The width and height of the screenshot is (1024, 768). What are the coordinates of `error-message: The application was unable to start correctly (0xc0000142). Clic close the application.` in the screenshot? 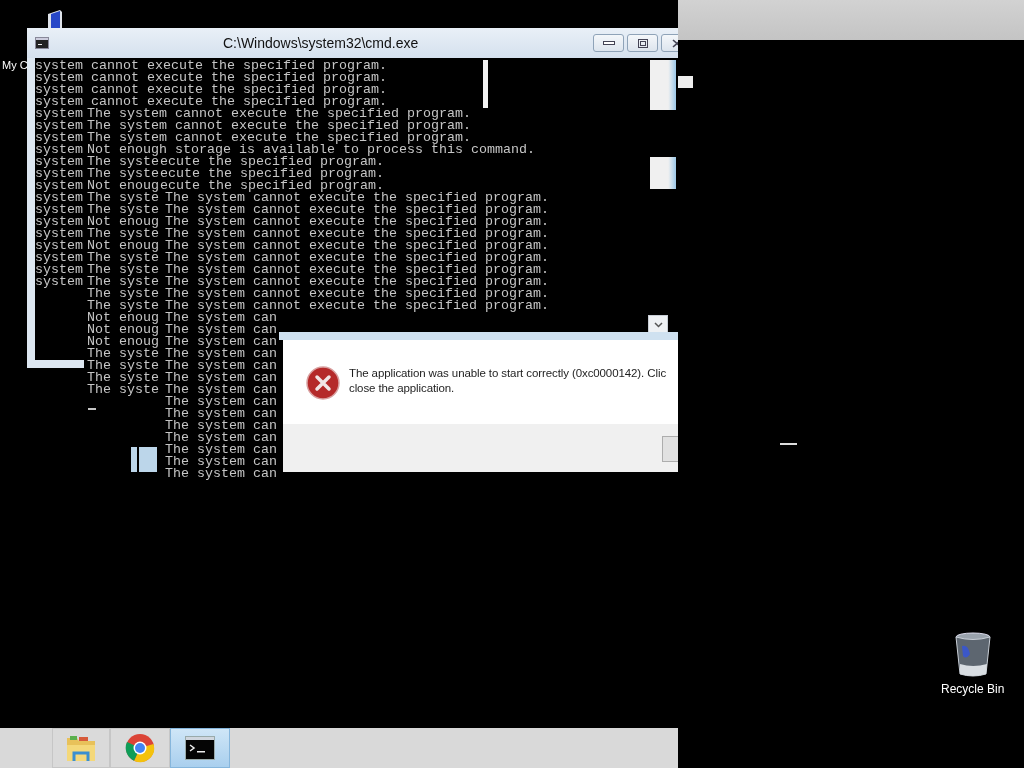 It's located at (508, 381).